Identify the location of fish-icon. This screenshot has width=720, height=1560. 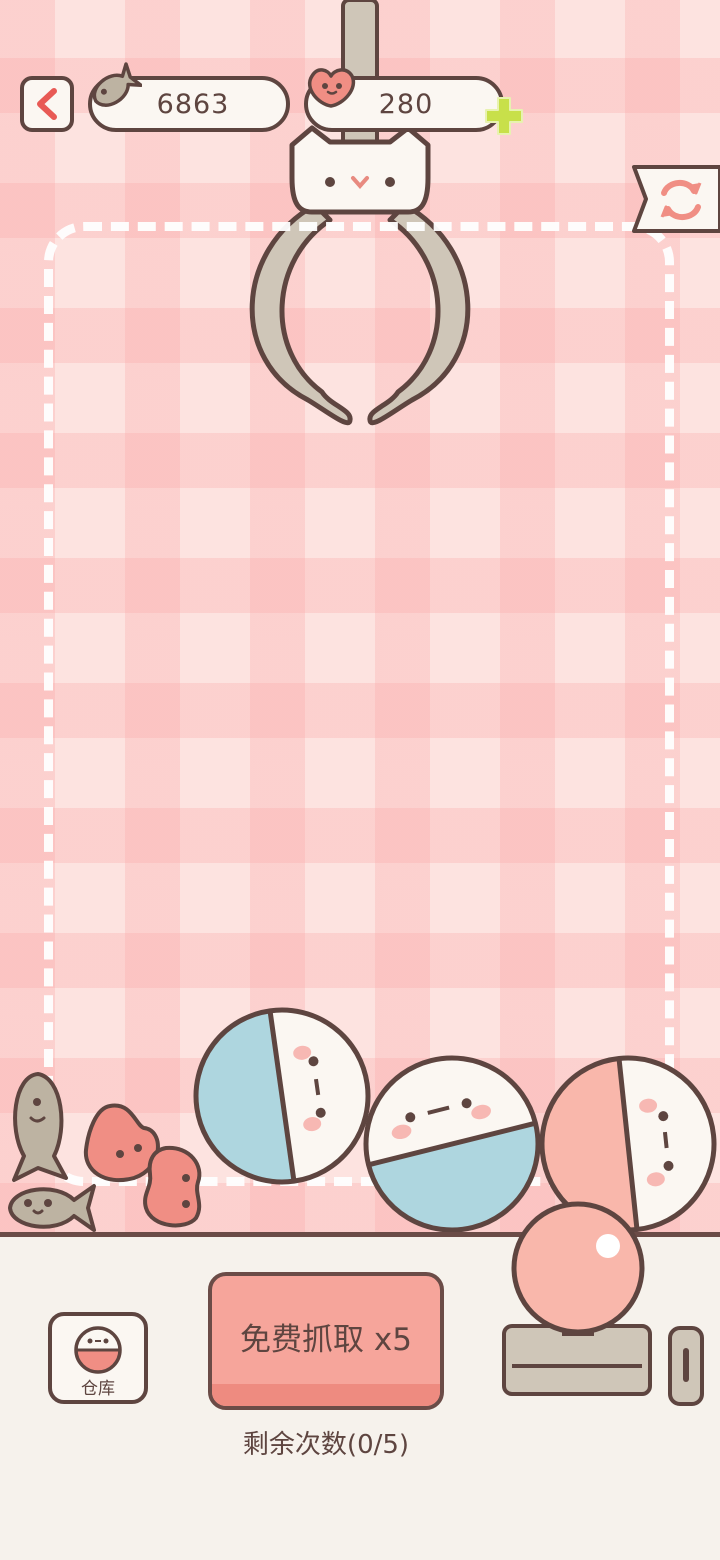
(117, 84).